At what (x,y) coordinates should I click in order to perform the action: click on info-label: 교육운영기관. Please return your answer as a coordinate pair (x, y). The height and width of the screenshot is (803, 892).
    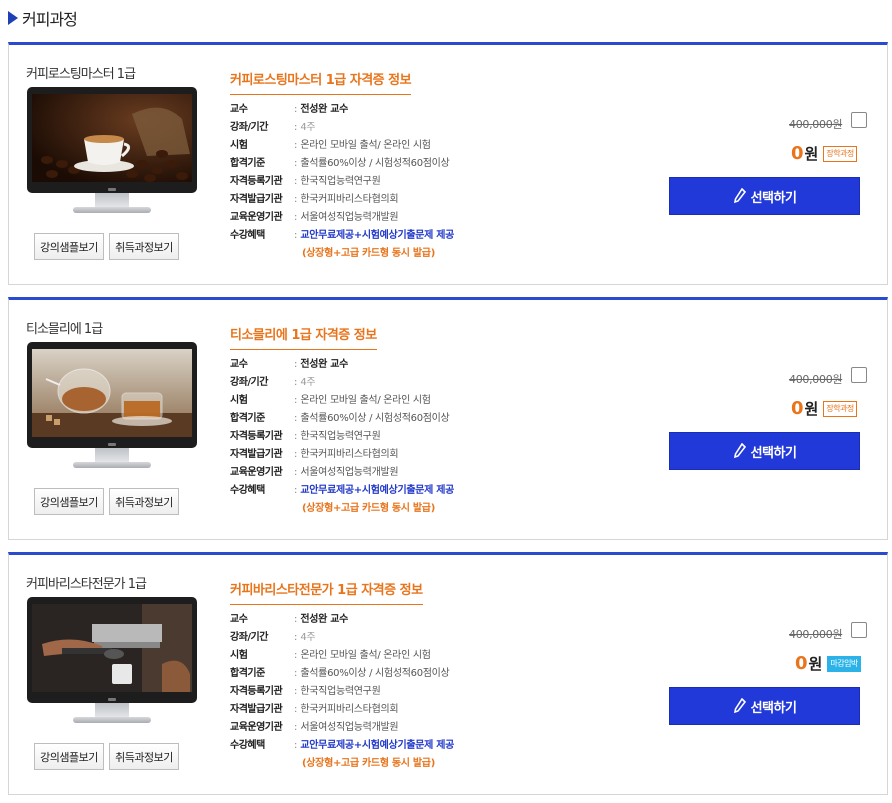
    Looking at the image, I should click on (256, 472).